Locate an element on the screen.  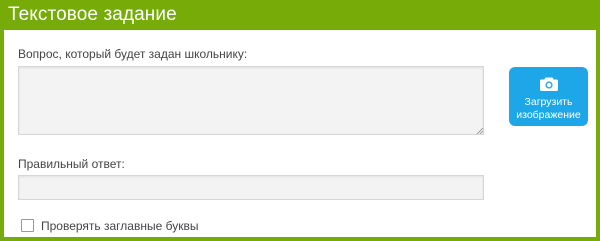
answer-label: Правильный ответ: is located at coordinates (71, 164).